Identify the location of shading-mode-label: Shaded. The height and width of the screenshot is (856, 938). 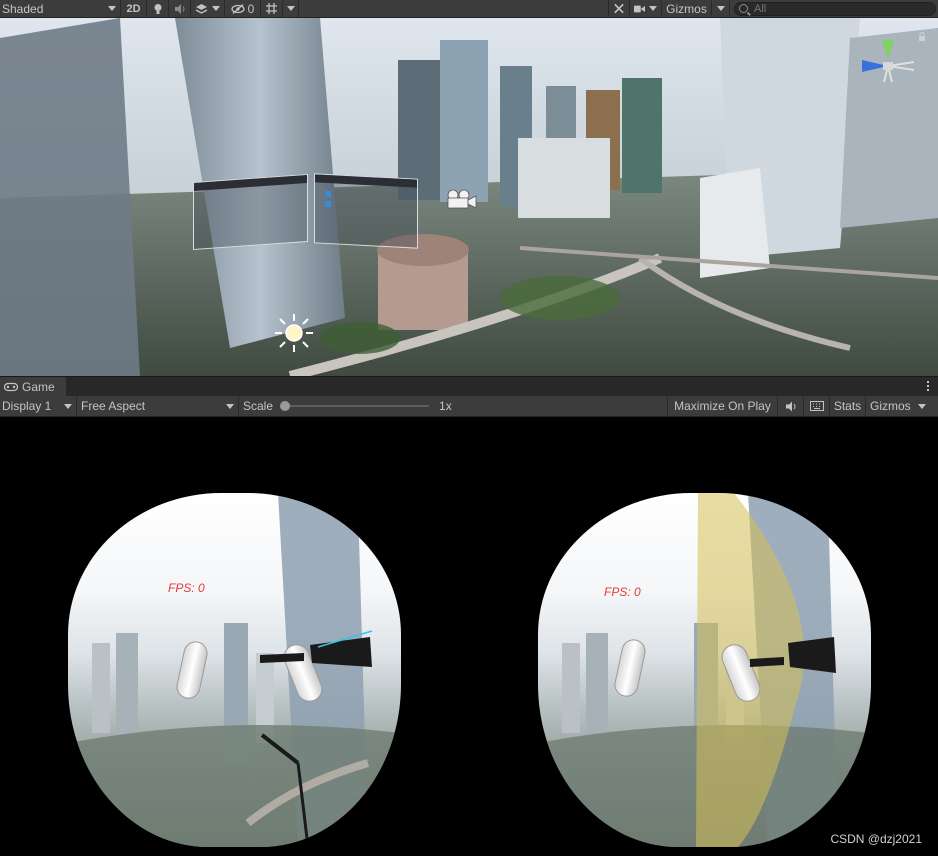
(23, 8).